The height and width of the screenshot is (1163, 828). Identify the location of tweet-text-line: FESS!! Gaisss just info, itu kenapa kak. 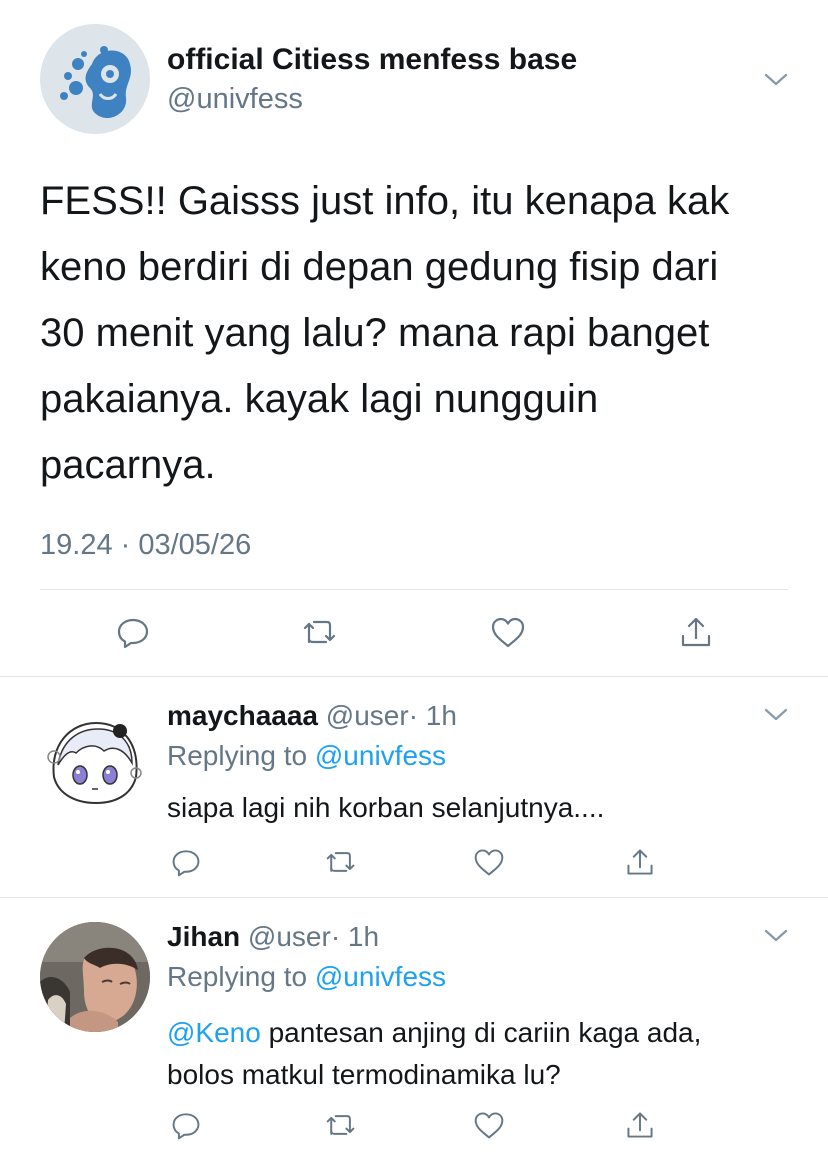
(385, 201).